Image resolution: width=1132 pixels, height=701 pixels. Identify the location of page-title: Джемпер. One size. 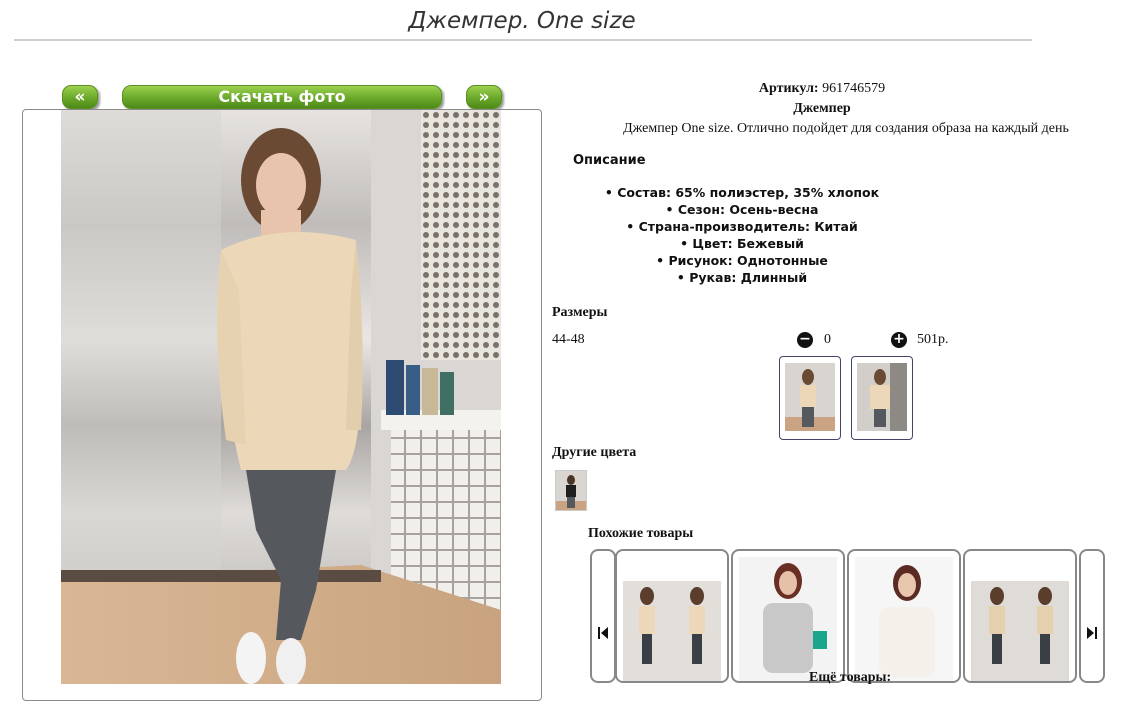
(522, 21).